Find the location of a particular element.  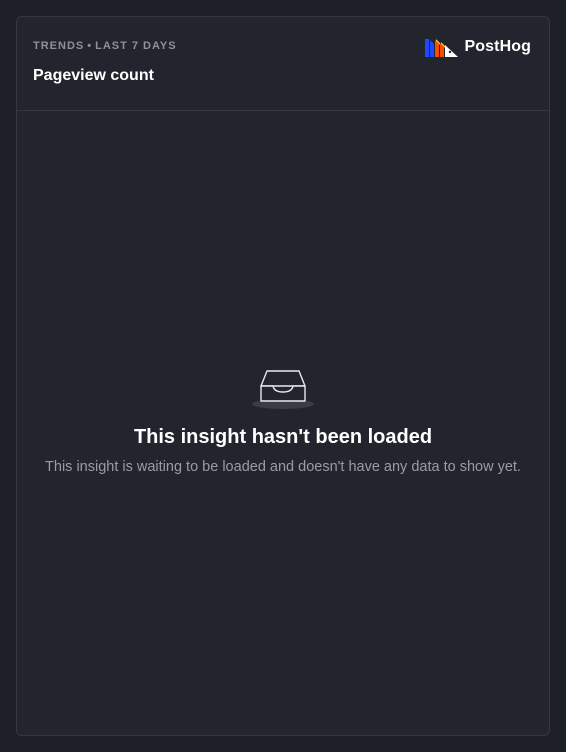

insight-type: Trends is located at coordinates (59, 46).